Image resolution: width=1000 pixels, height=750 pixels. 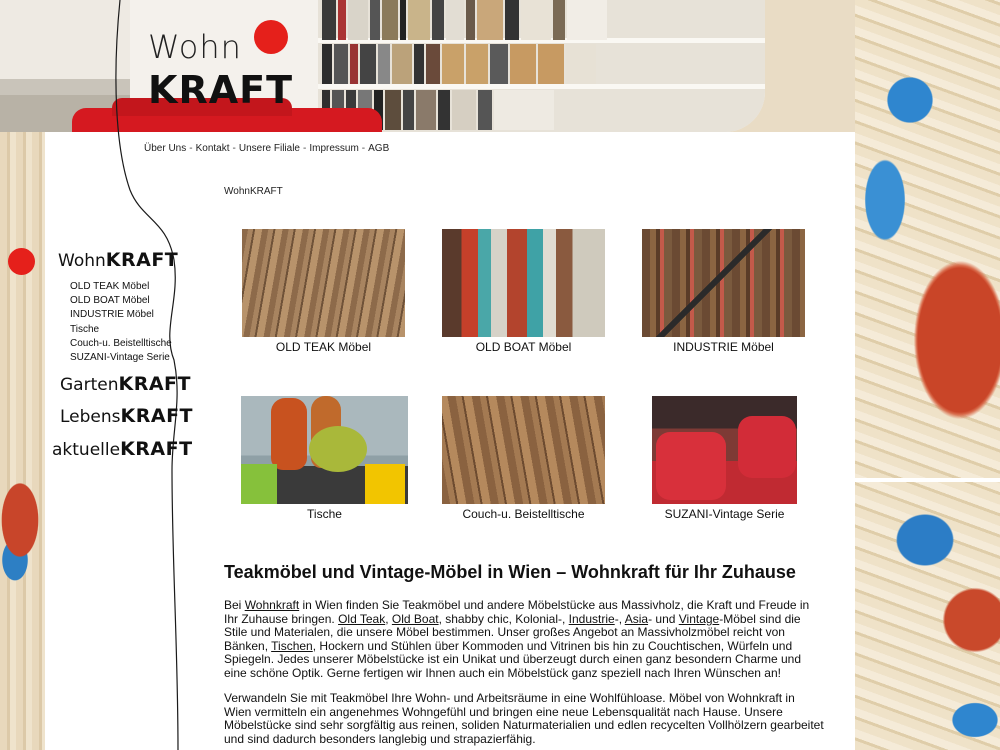 I want to click on text-run: , shabby chic, Kolonial-,, so click(x=503, y=618).